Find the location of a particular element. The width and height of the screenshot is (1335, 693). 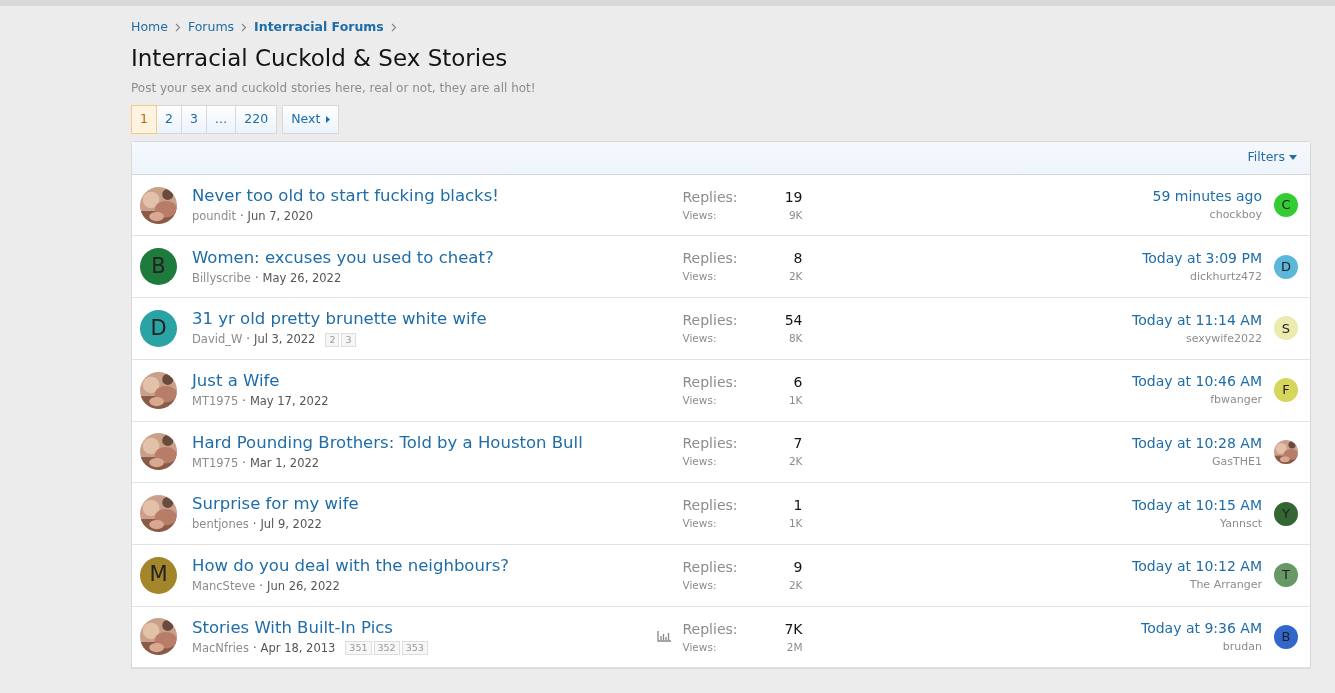

view-count: 1K is located at coordinates (795, 400).